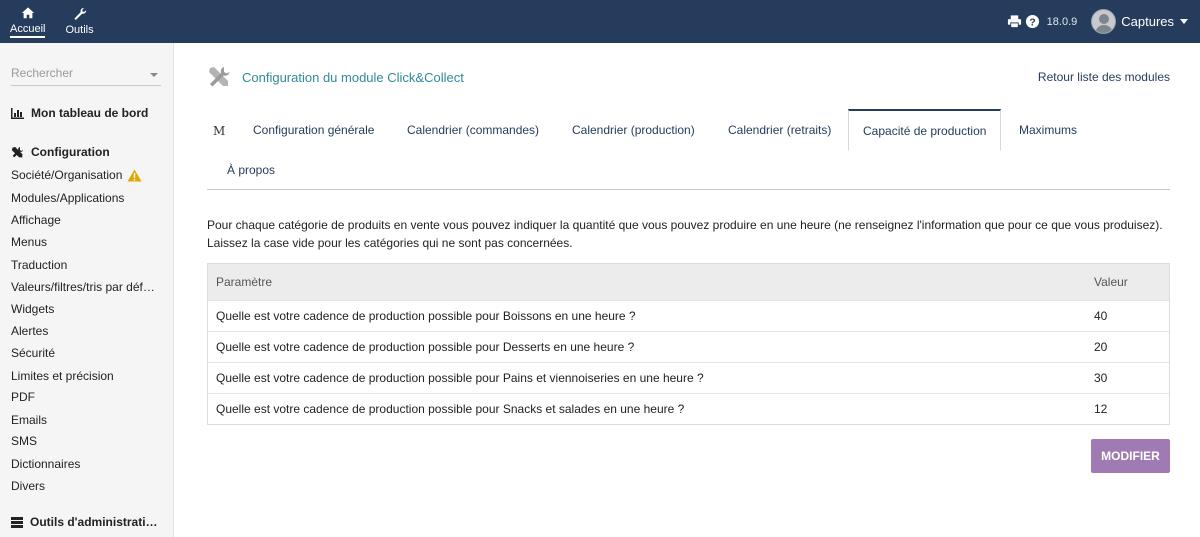 The image size is (1200, 537). What do you see at coordinates (17, 522) in the screenshot?
I see `server-icon` at bounding box center [17, 522].